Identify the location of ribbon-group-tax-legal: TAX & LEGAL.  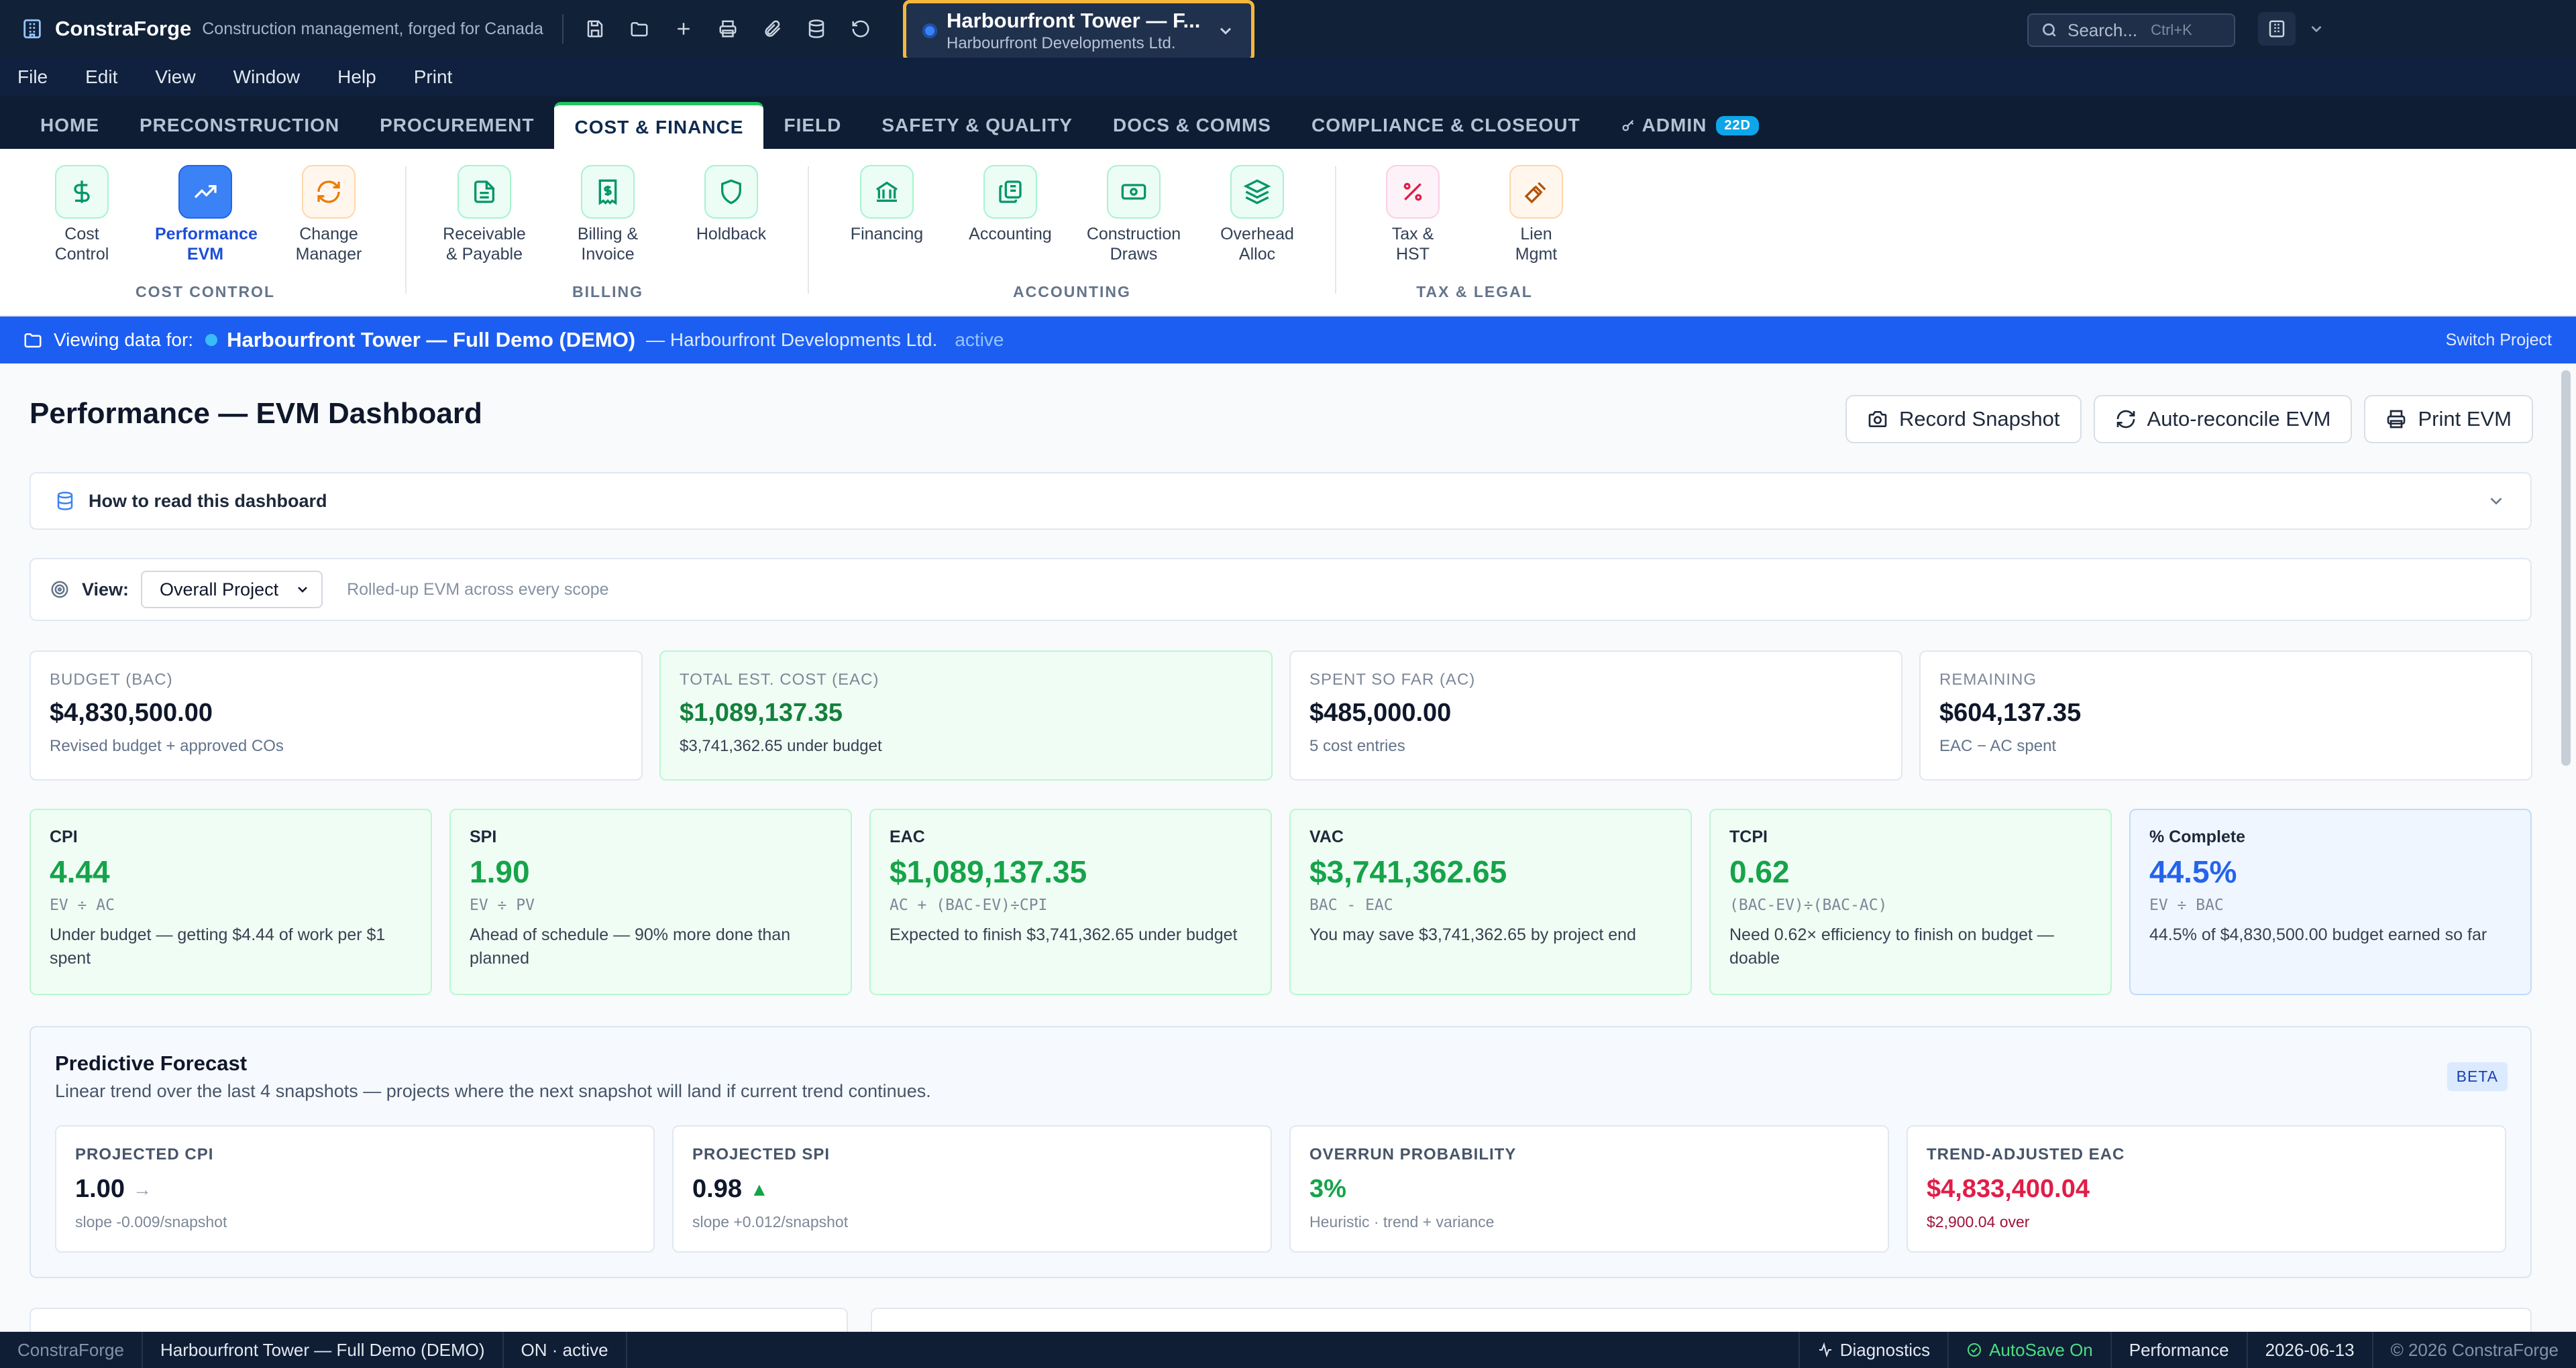
(1474, 291).